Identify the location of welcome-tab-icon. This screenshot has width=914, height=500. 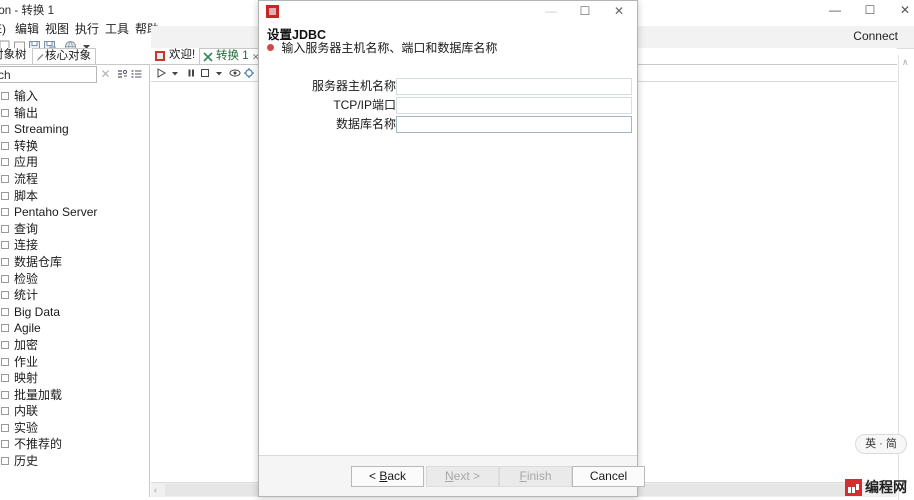
(160, 56).